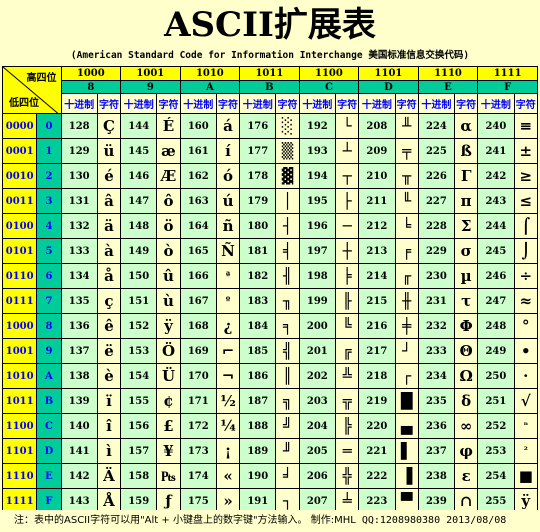 The width and height of the screenshot is (540, 532). What do you see at coordinates (32, 90) in the screenshot?
I see `corner-header: 高四位 低四位` at bounding box center [32, 90].